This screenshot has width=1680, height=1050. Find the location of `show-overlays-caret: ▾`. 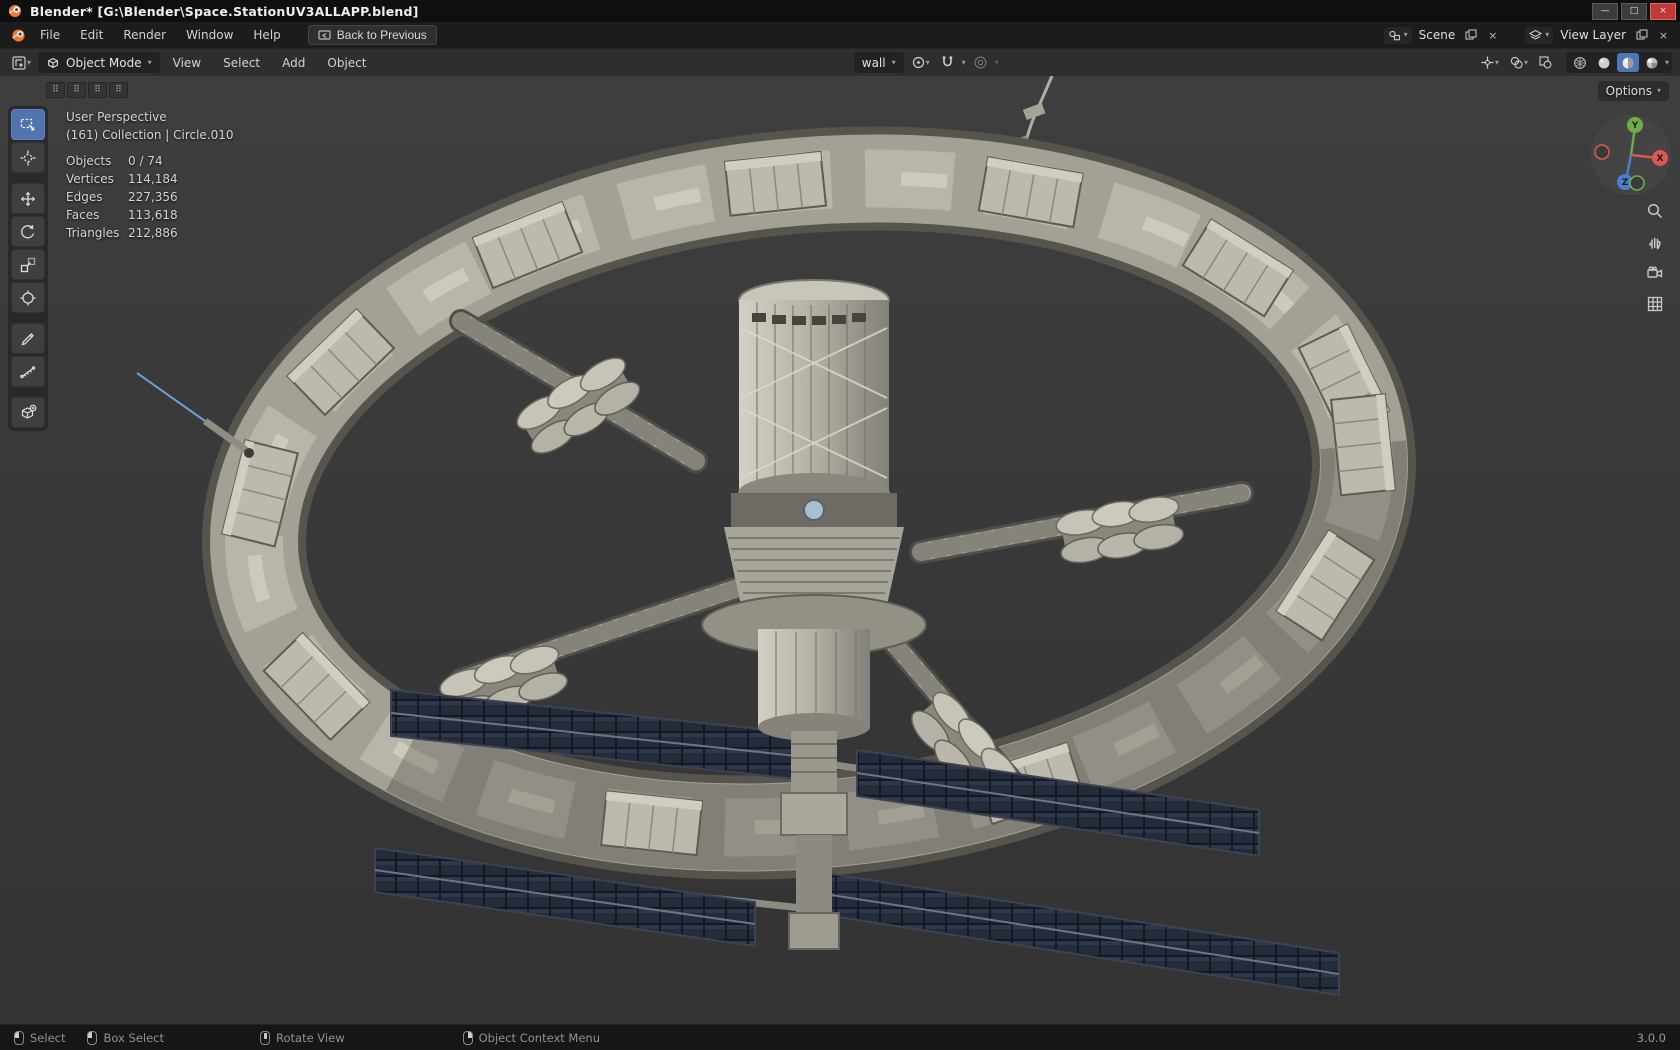

show-overlays-caret: ▾ is located at coordinates (1525, 62).